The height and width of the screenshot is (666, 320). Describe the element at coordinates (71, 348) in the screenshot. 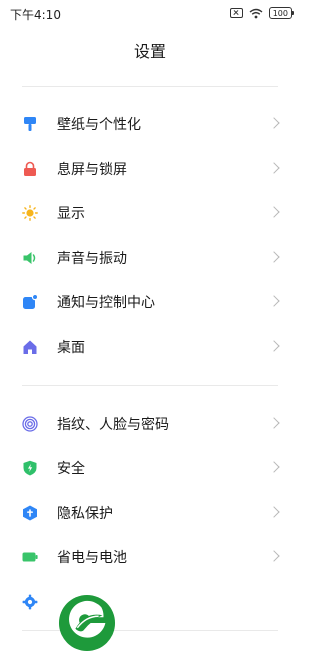

I see `menu-item-label: 桌面` at that location.